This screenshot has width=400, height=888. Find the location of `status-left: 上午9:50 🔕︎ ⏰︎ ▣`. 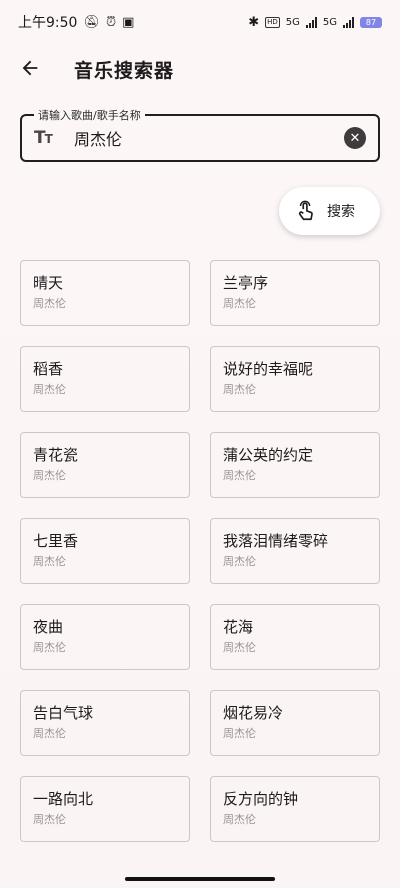

status-left: 上午9:50 🔕︎ ⏰︎ ▣ is located at coordinates (76, 22).